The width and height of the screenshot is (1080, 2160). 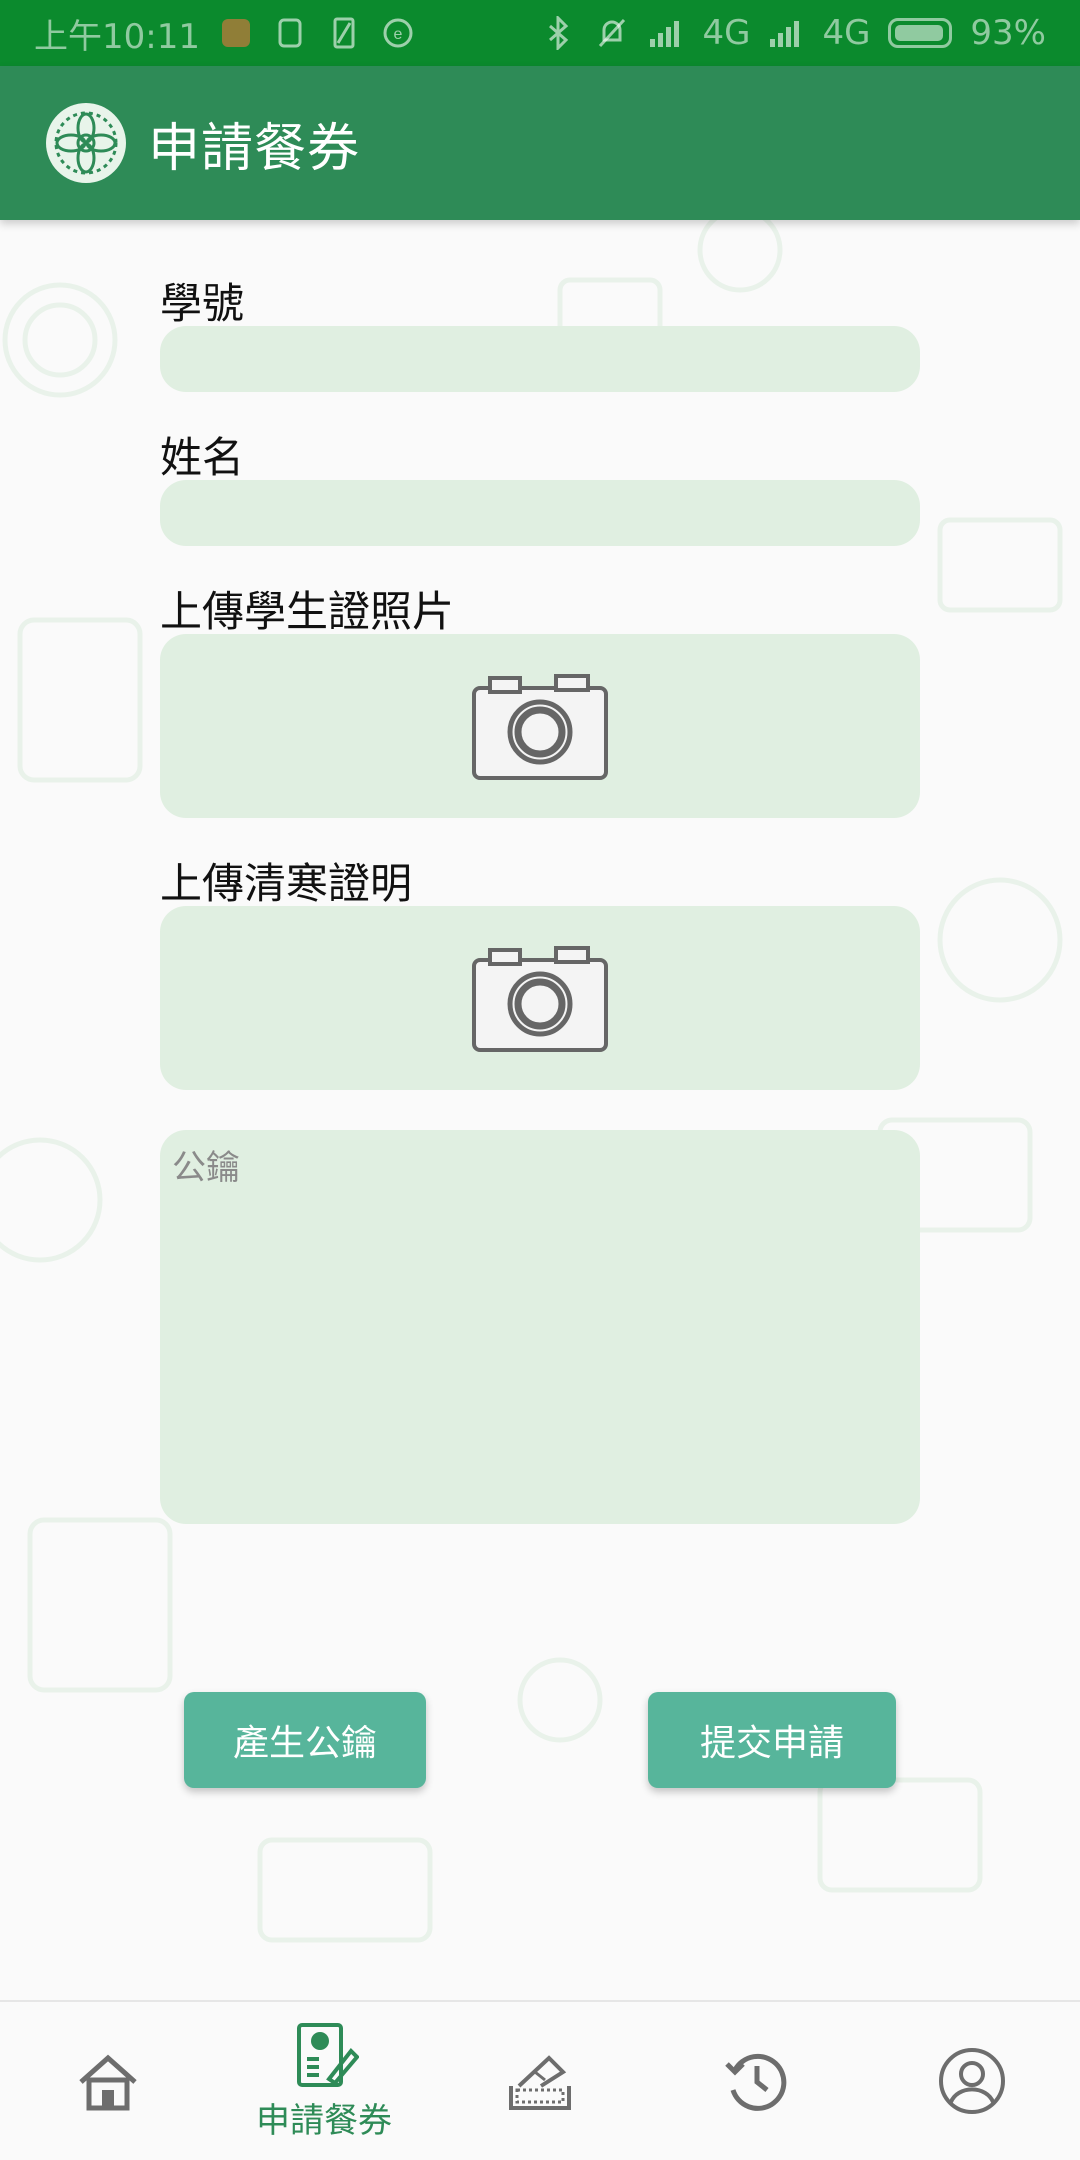 I want to click on bluetooth-icon, so click(x=558, y=33).